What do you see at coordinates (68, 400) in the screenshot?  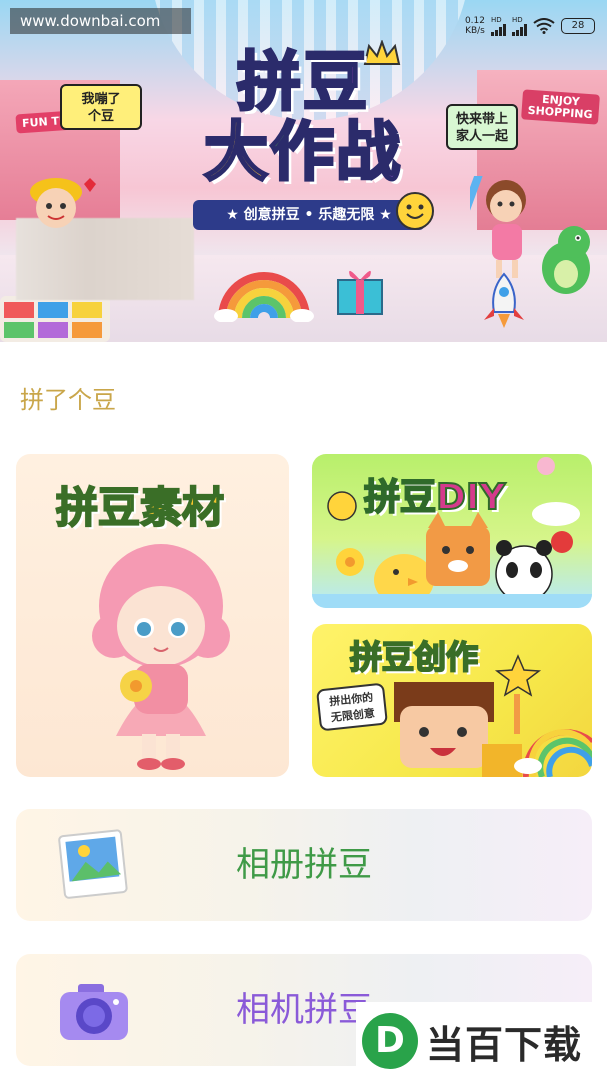 I see `section-title: 拼了个豆` at bounding box center [68, 400].